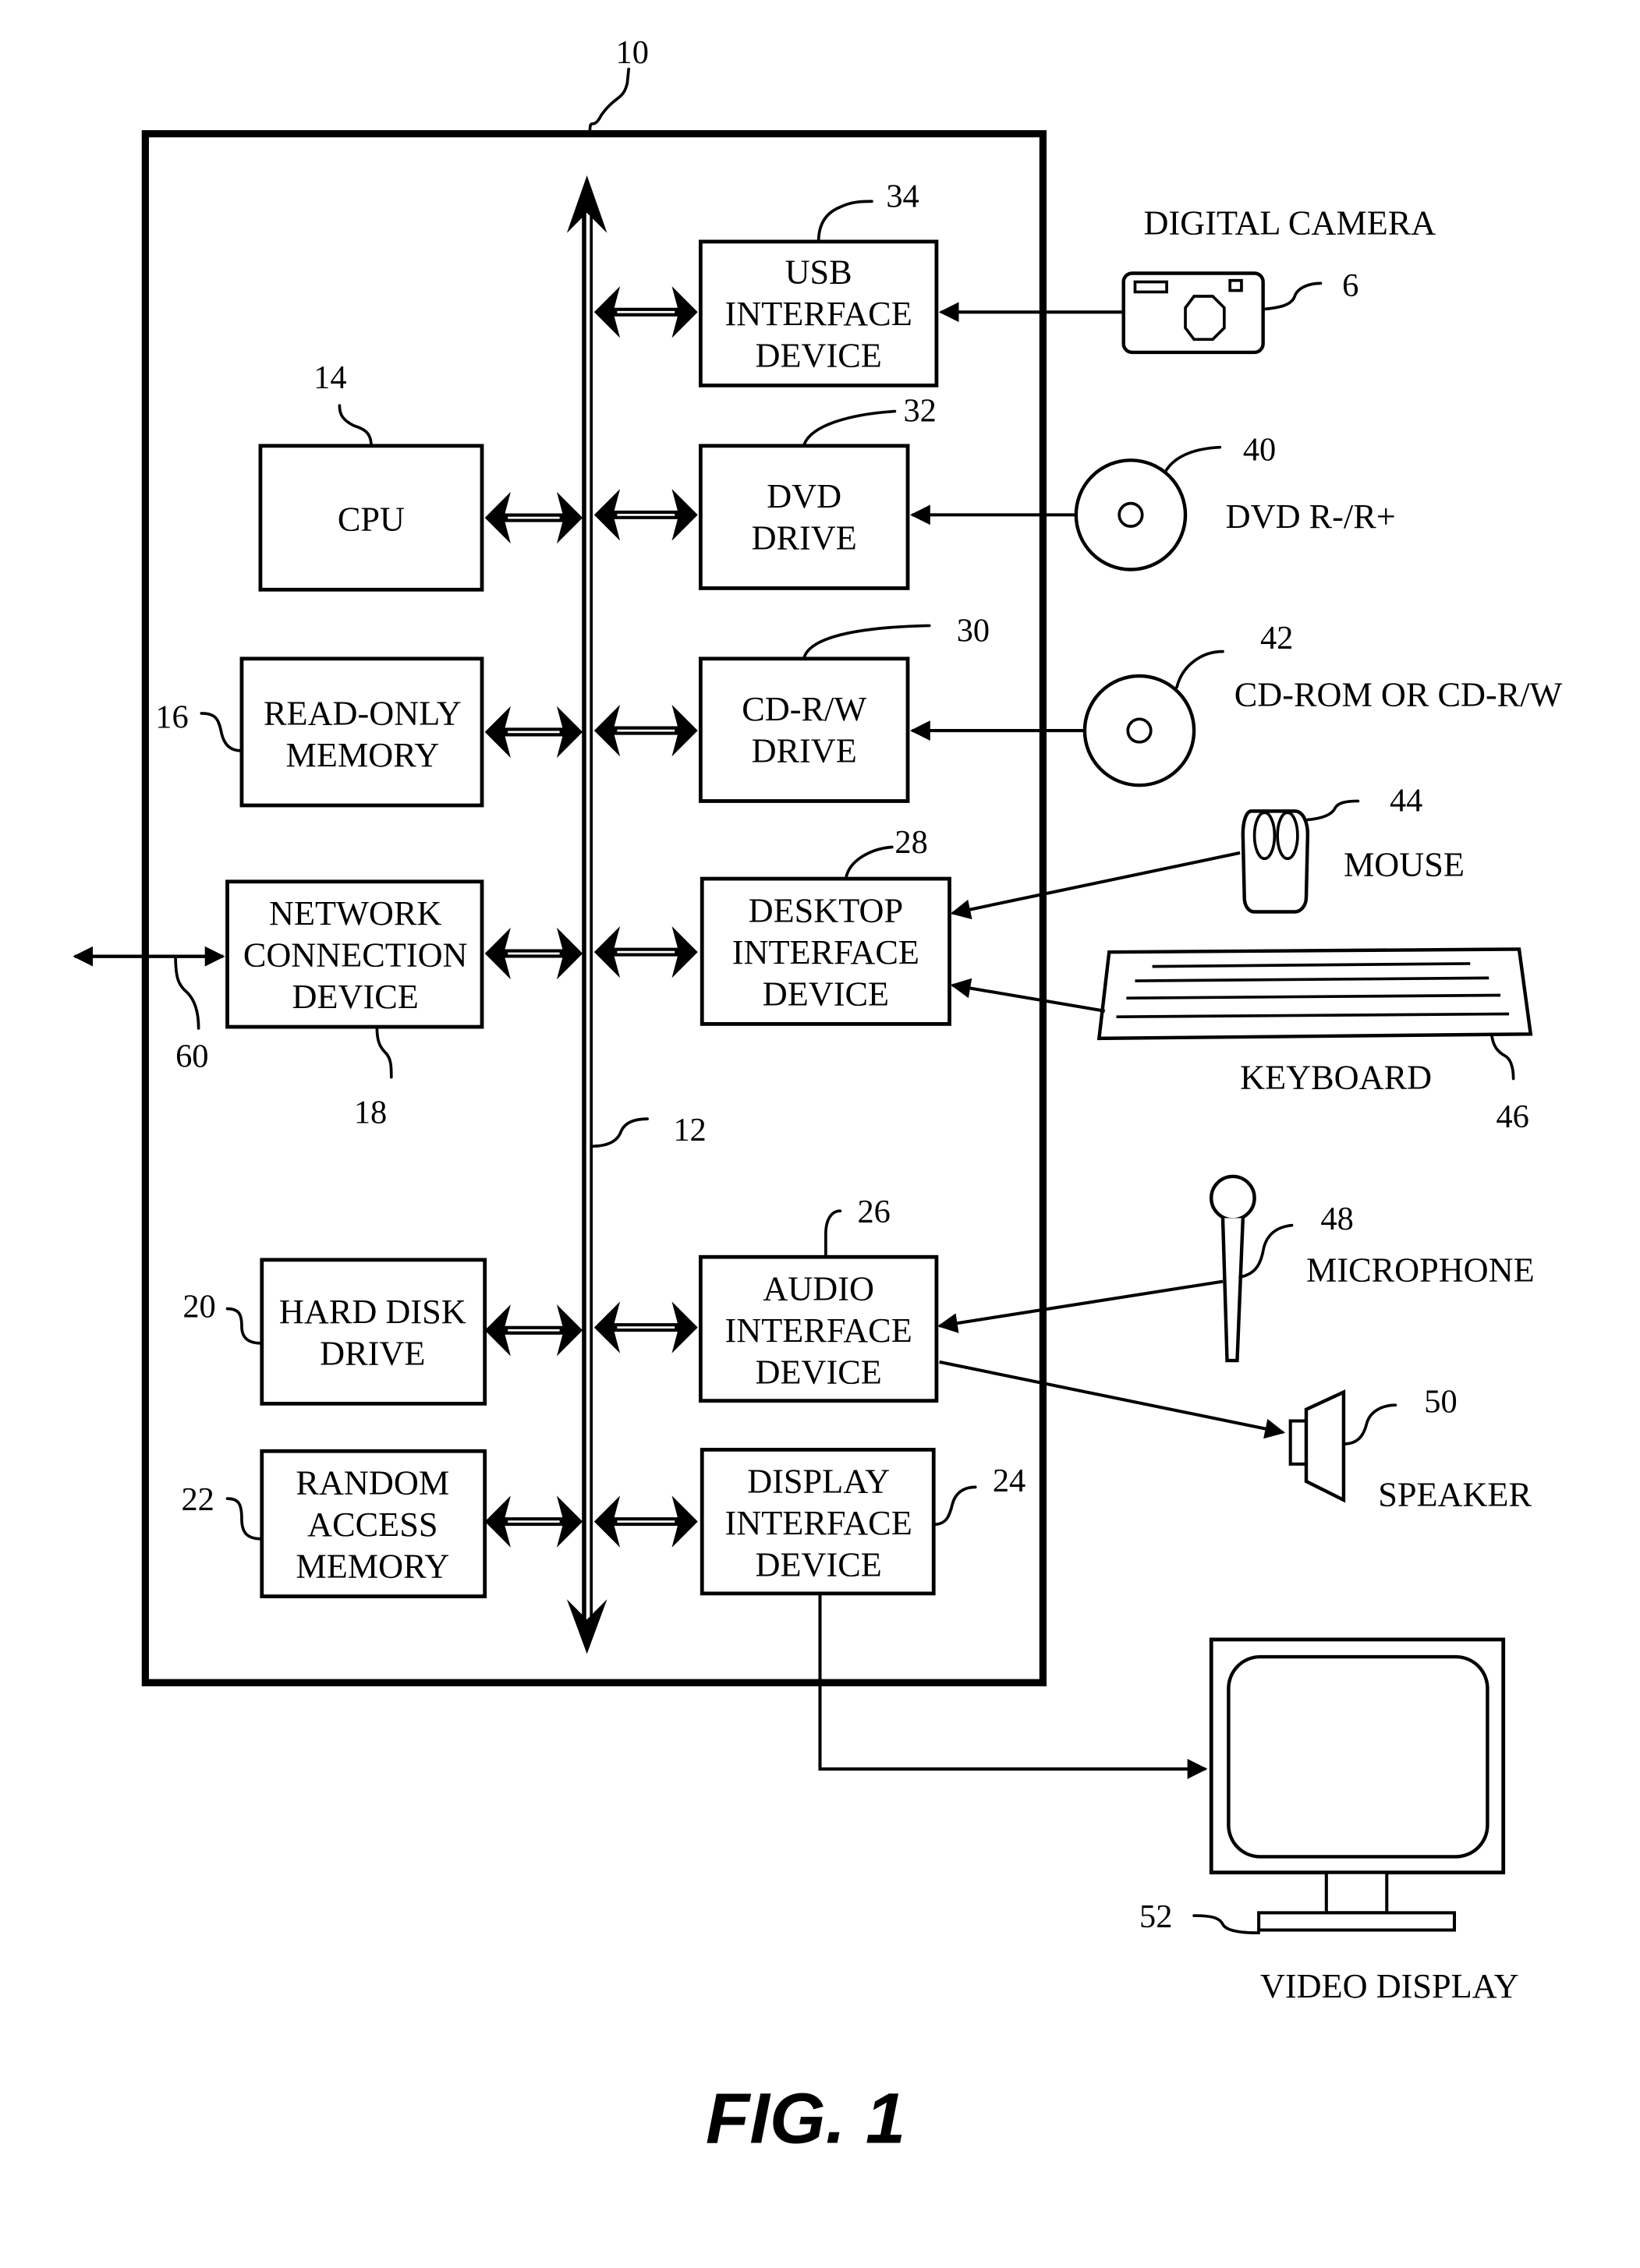  Describe the element at coordinates (244, 1519) in the screenshot. I see `ram-ref-leader` at that location.